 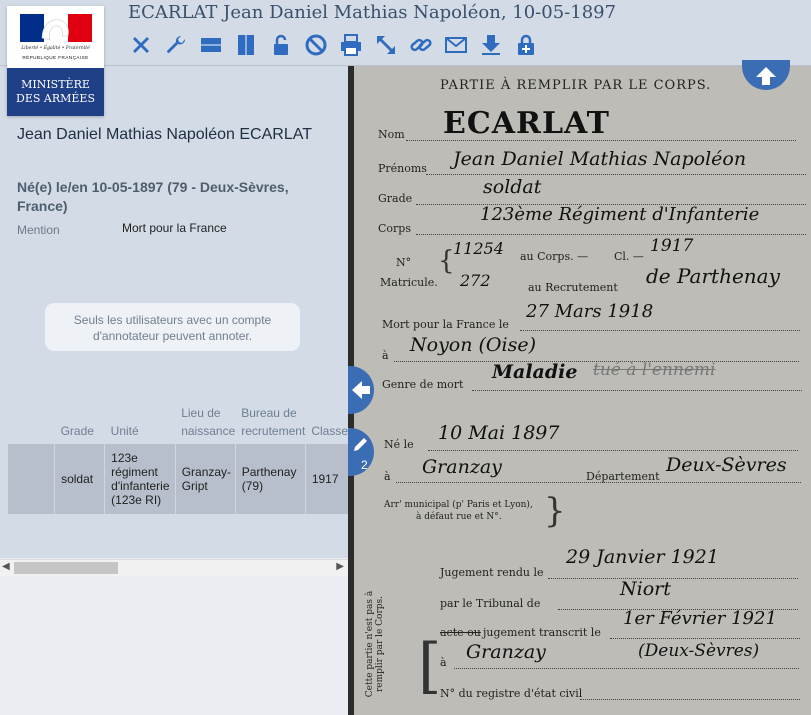 I want to click on panel-lower-area, so click(x=174, y=636).